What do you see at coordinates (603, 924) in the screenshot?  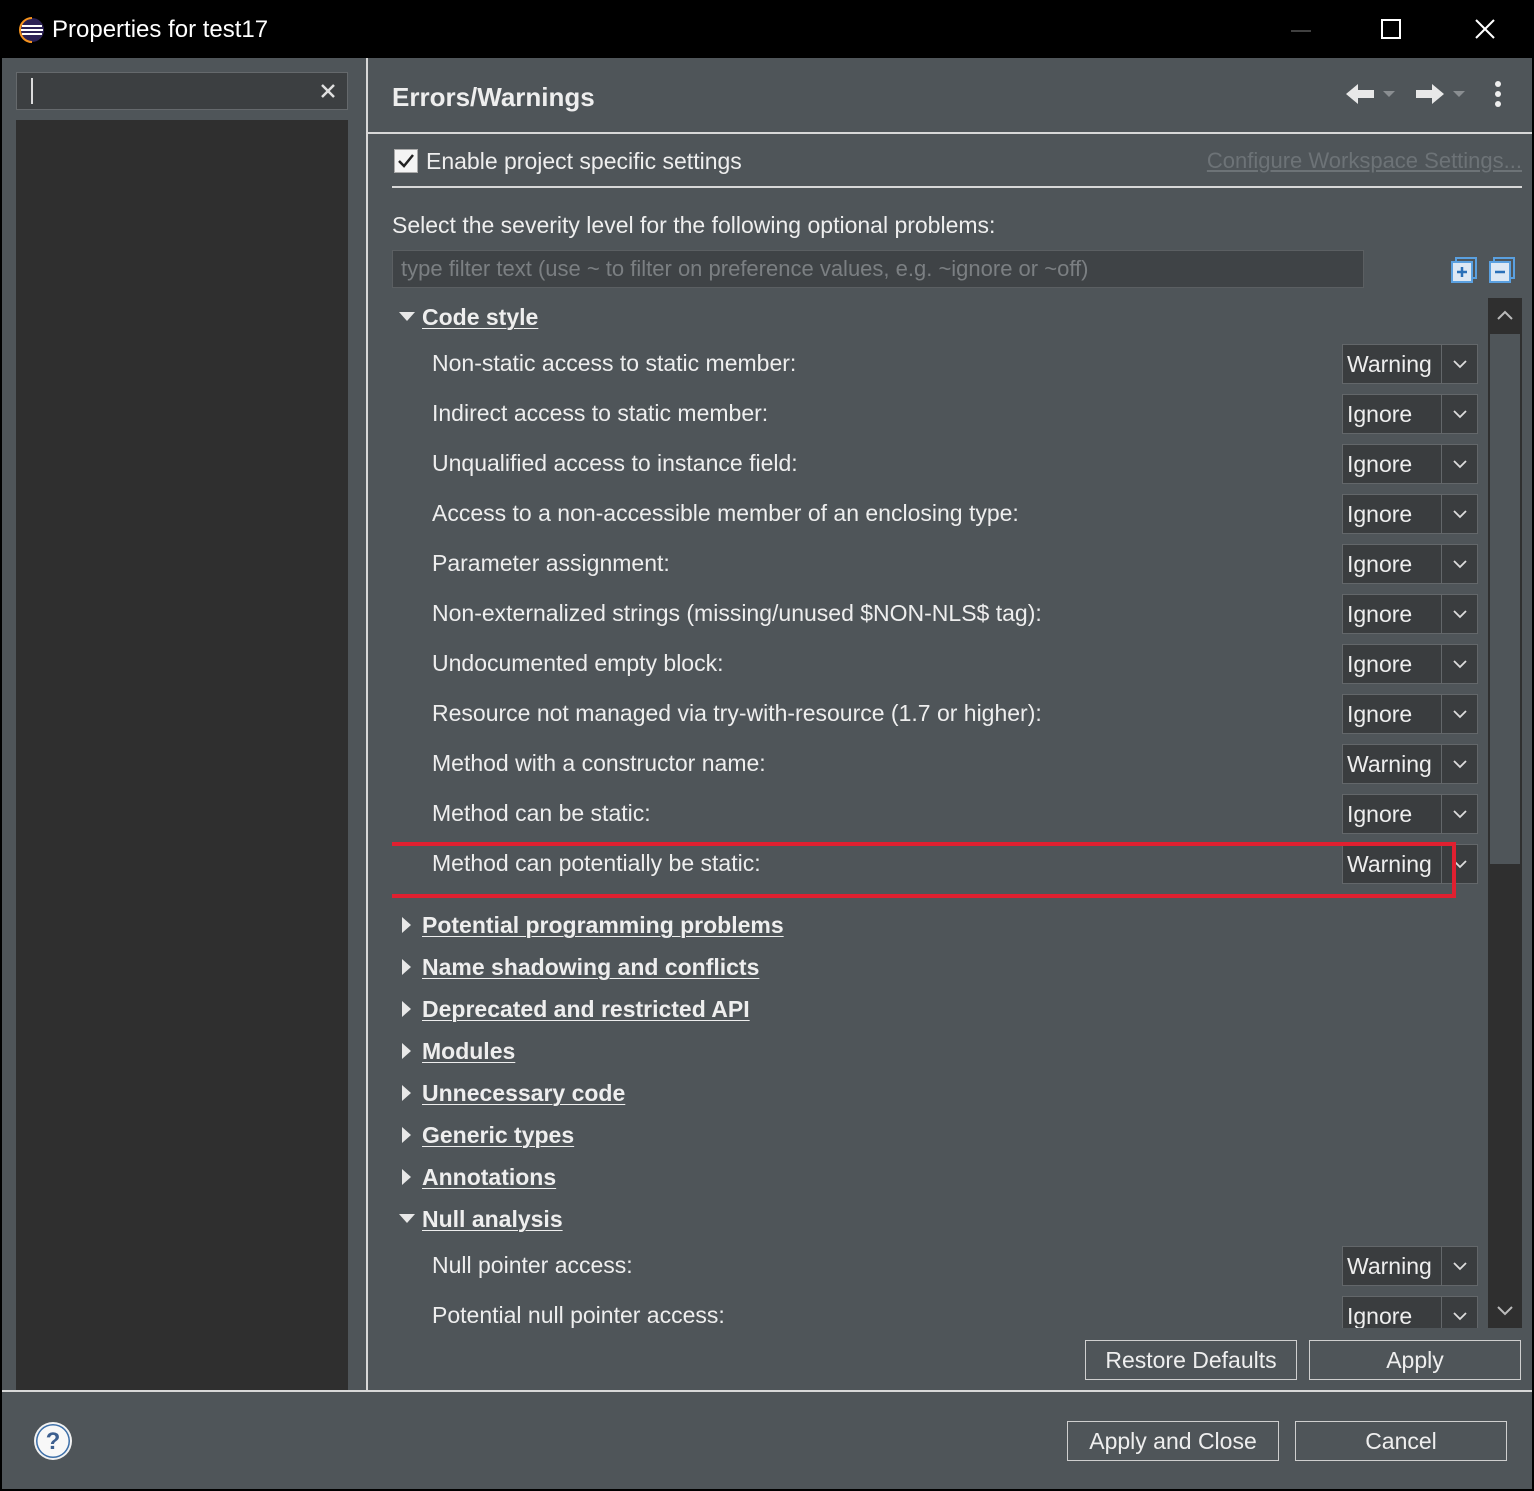 I see `section-label: Potential programming problems` at bounding box center [603, 924].